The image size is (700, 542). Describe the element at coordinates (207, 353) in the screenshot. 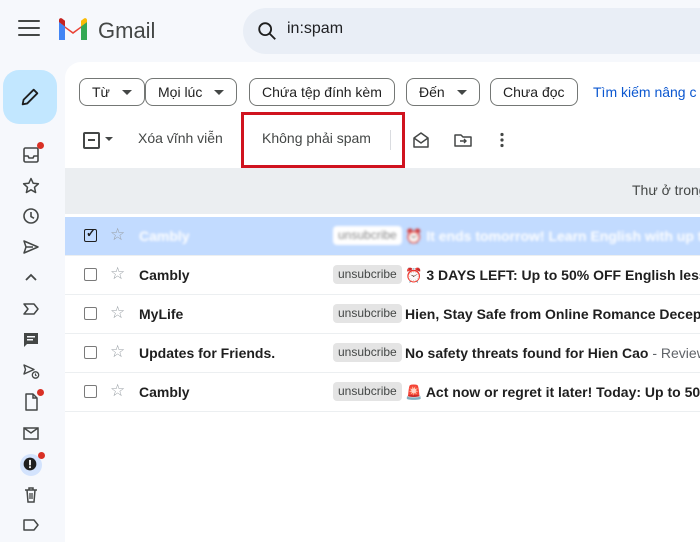

I see `email-sender: Updates for Friends.` at that location.